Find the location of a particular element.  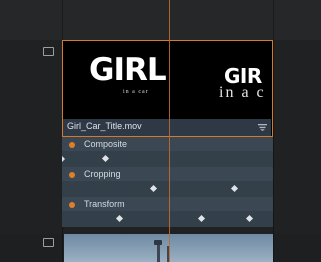

clip-name: Girl_Car_Title.mov is located at coordinates (104, 126).